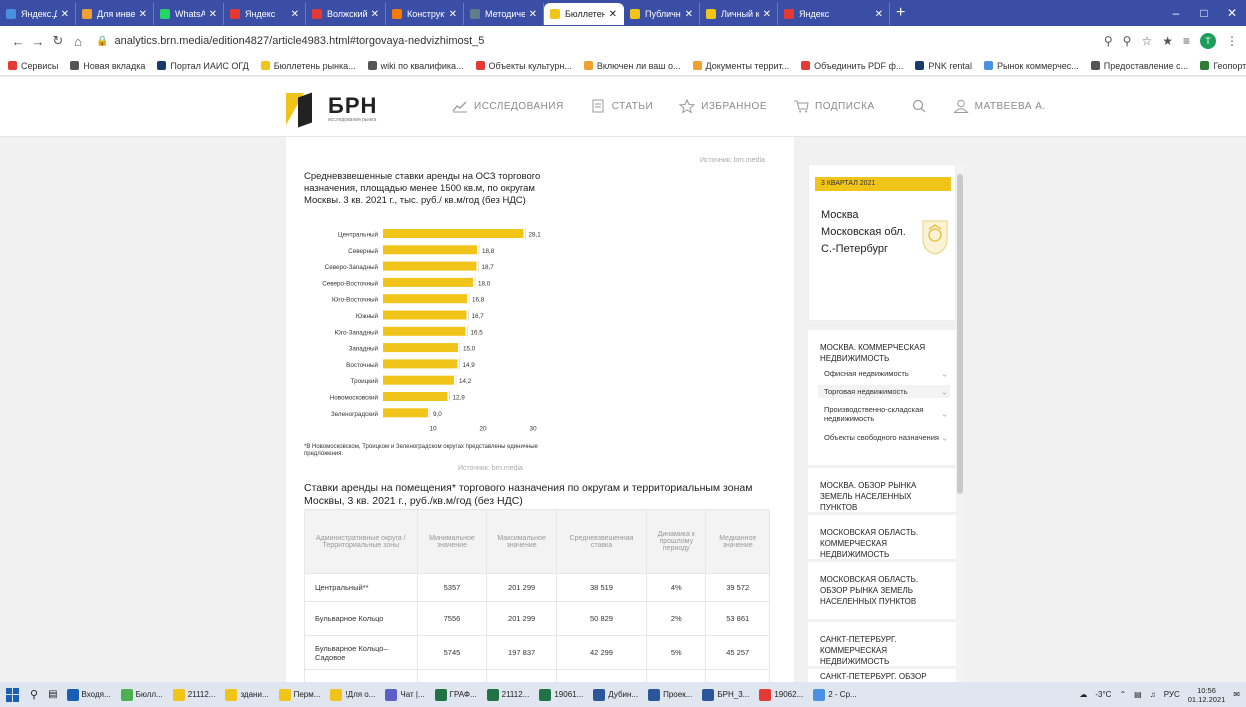 Image resolution: width=1246 pixels, height=707 pixels. I want to click on region-moscow-oblast: Московская обл., so click(863, 232).